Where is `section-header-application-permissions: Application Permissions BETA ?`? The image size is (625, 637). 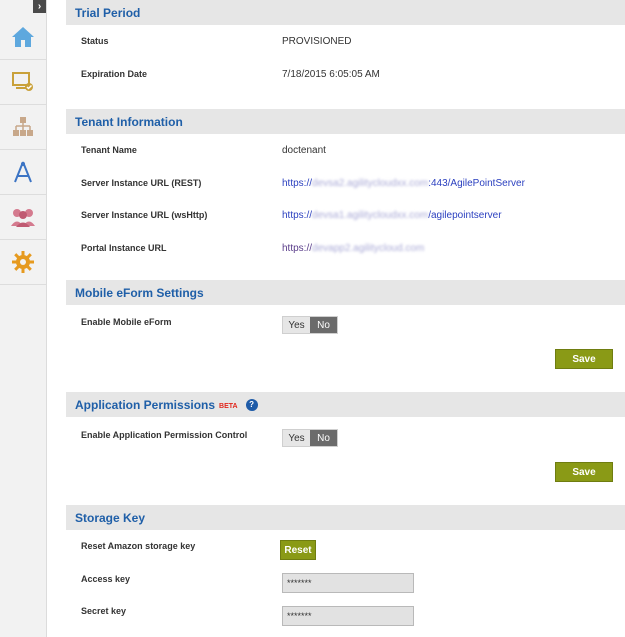 section-header-application-permissions: Application Permissions BETA ? is located at coordinates (345, 404).